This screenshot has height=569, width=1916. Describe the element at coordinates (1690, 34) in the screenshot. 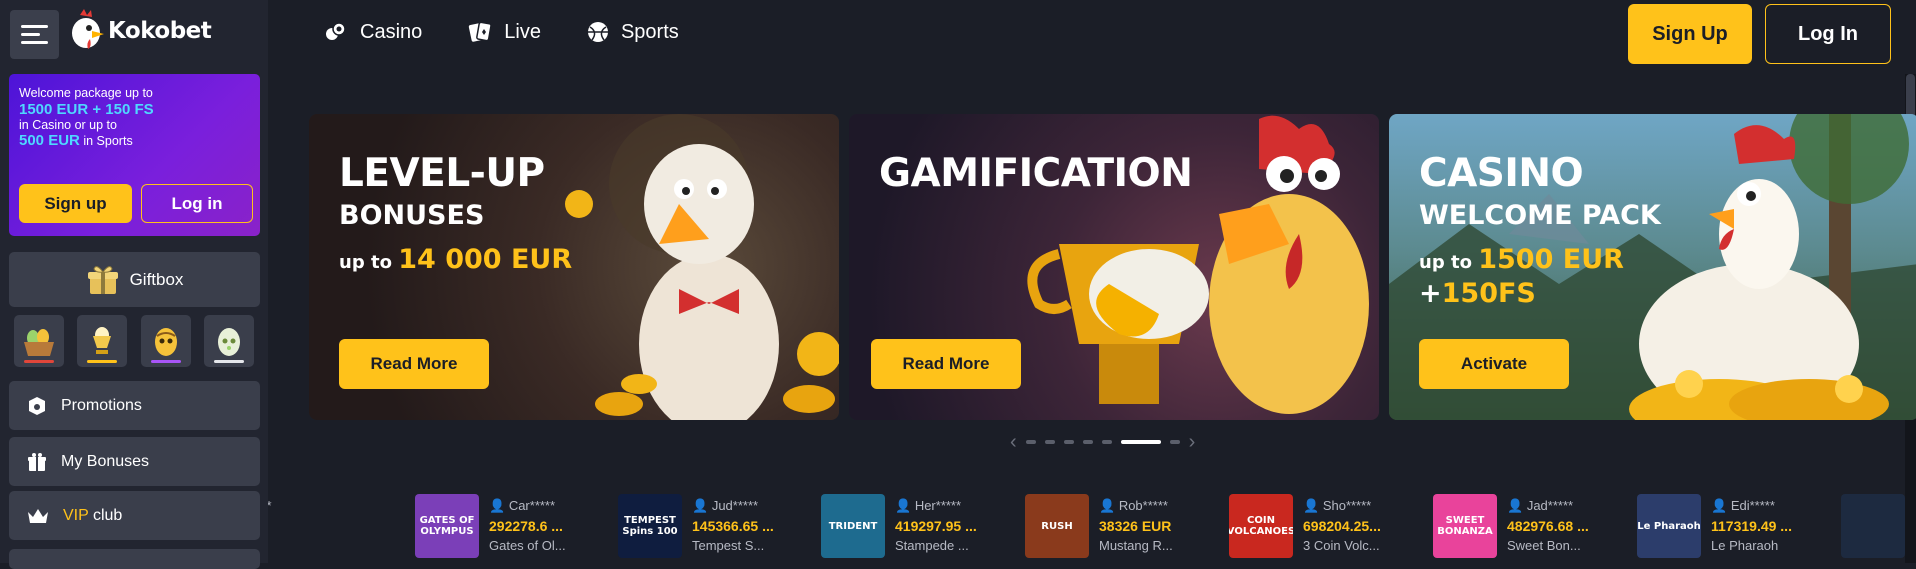

I see `header-signup-button: Sign Up` at that location.